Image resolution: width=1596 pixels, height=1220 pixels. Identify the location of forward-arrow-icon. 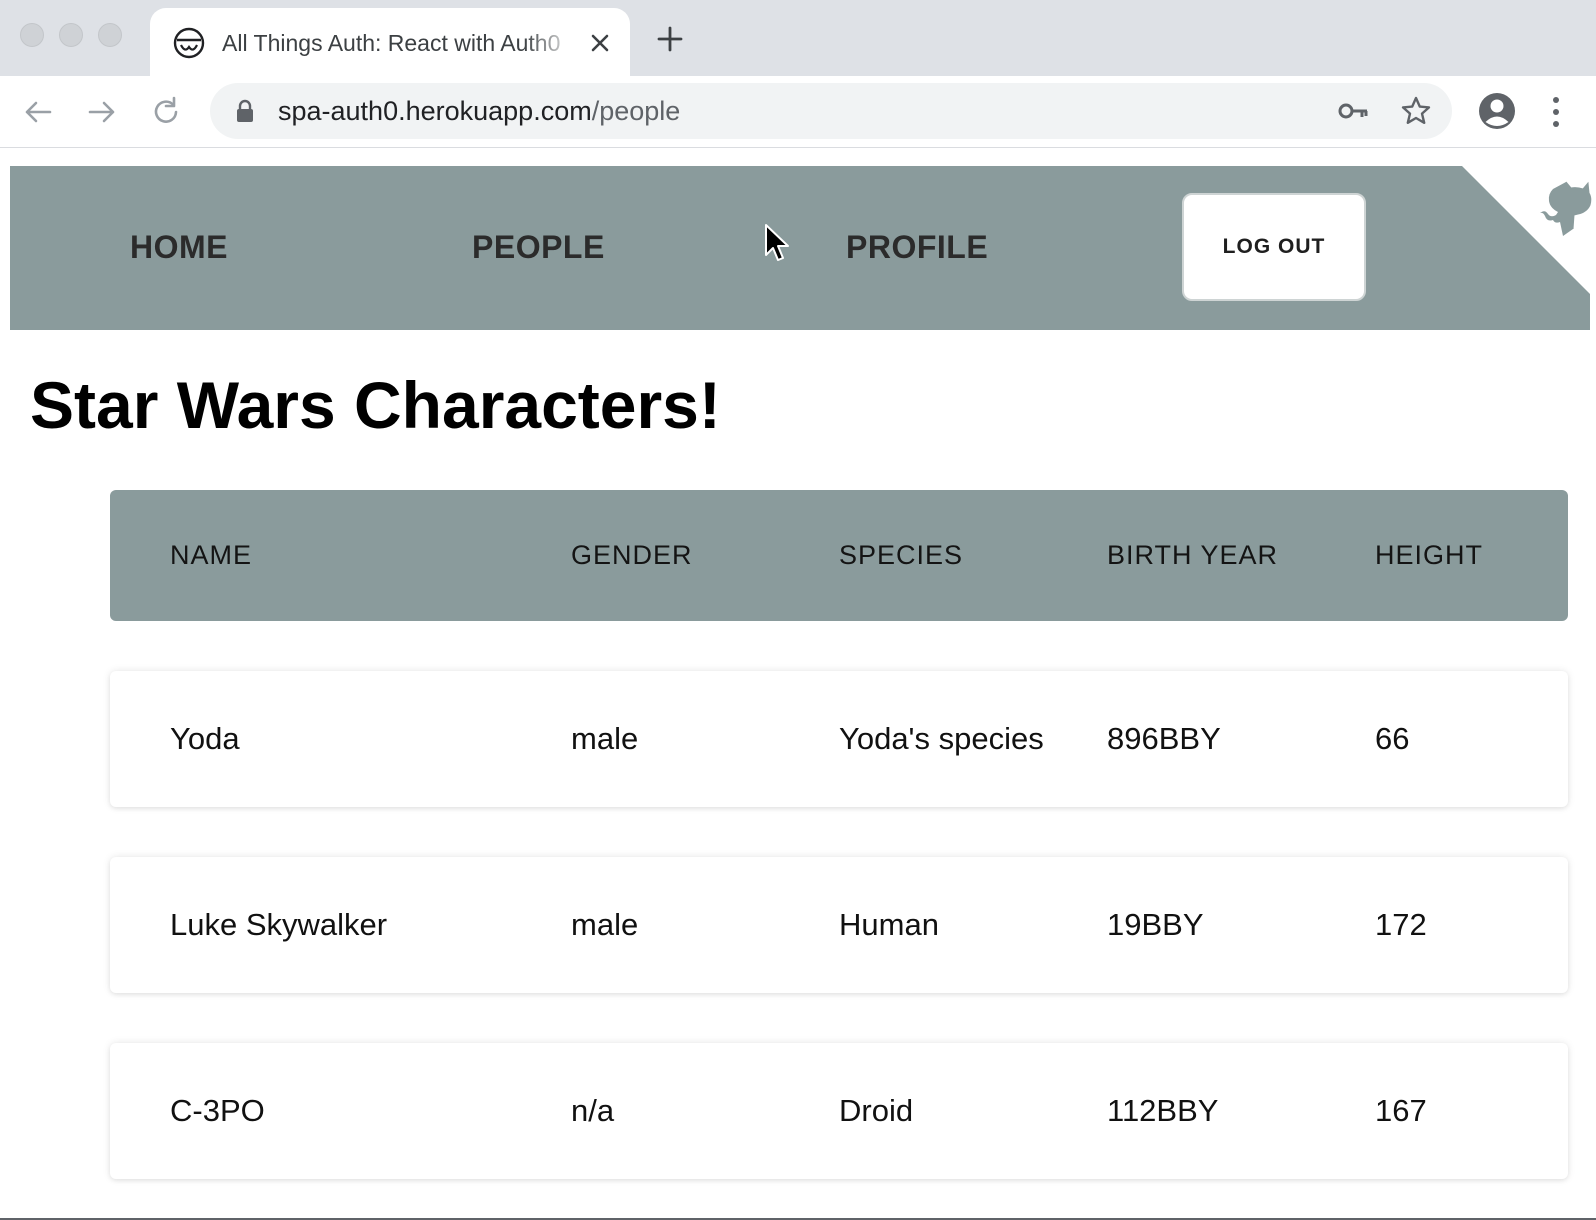
(102, 112).